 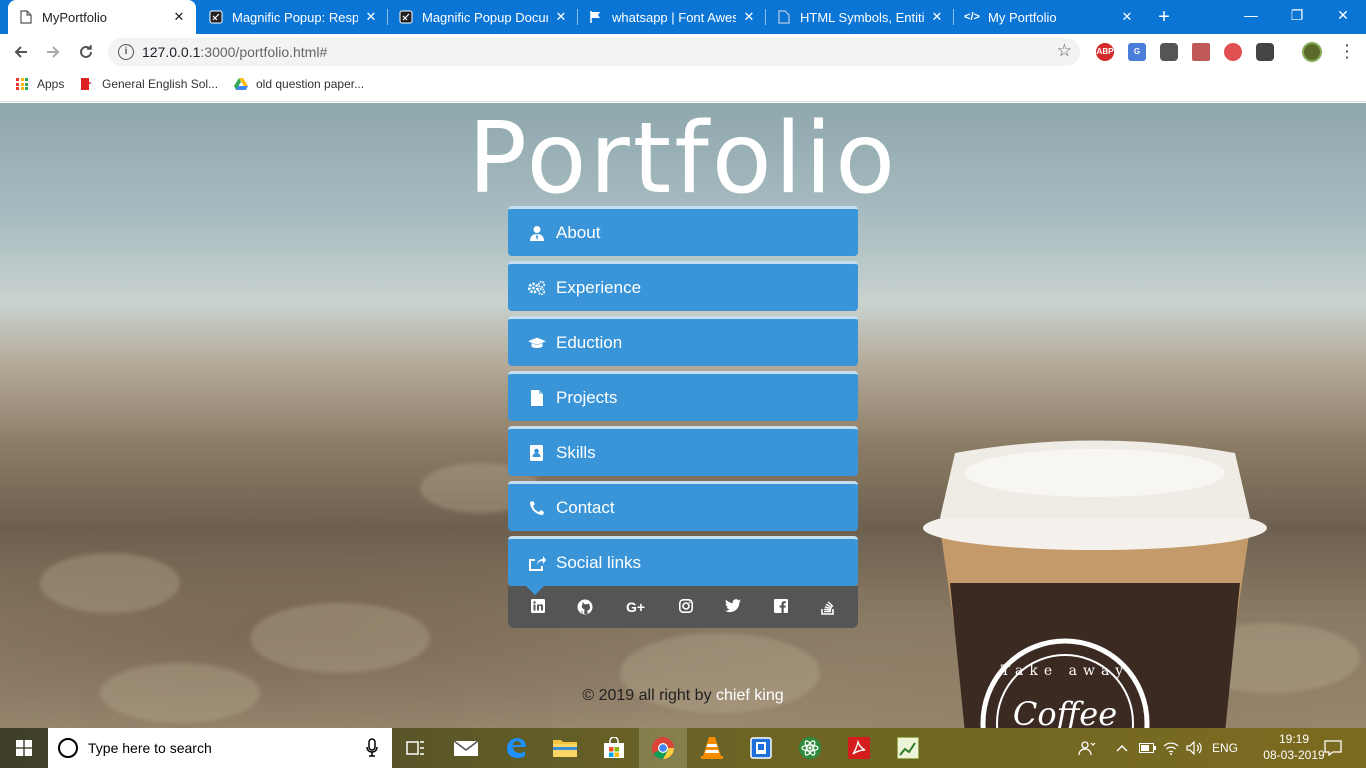 I want to click on start-button, so click(x=24, y=748).